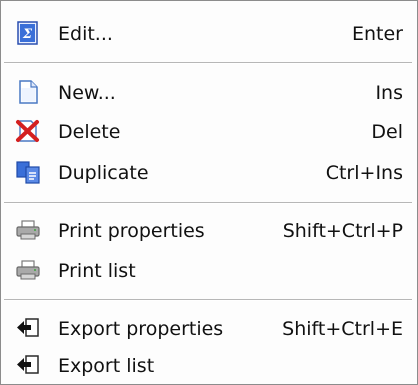  I want to click on menu-item-print-properties: Print properties Shift+Ctrl+P, so click(209, 230).